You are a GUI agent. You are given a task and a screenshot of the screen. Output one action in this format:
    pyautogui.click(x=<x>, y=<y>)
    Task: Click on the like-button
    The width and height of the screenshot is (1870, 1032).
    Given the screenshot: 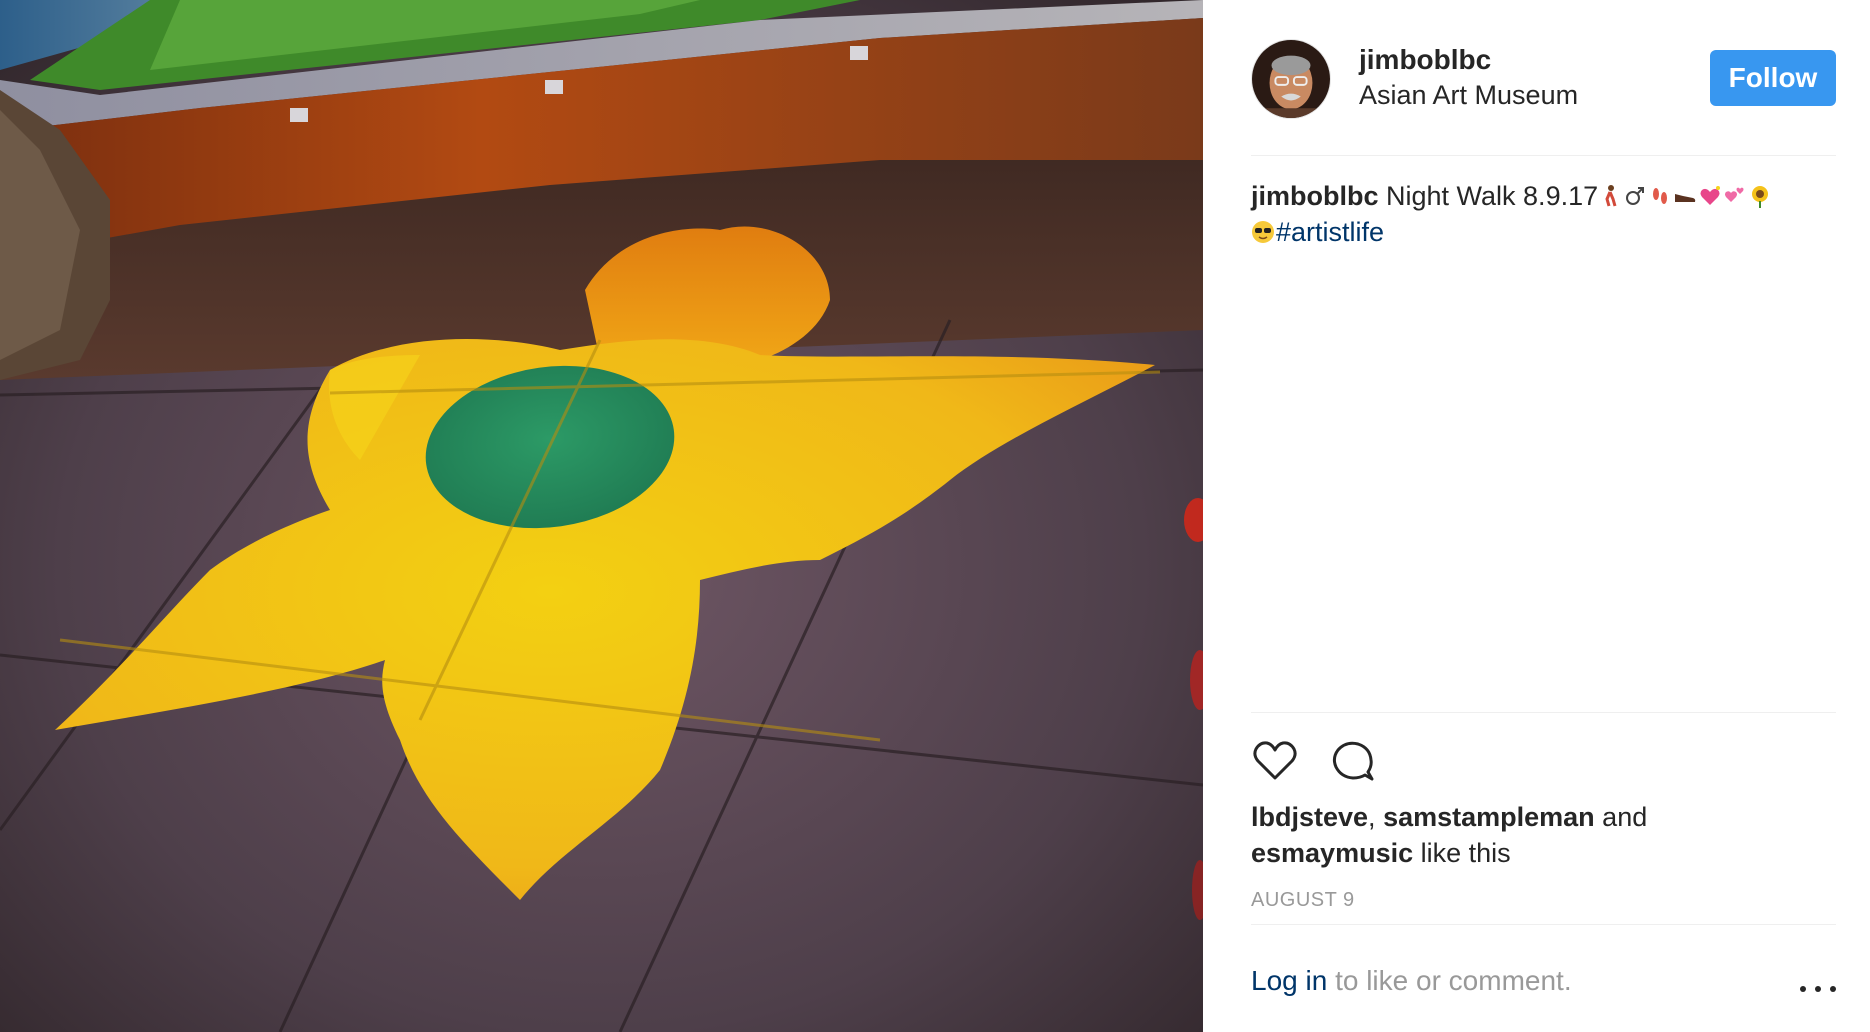 What is the action you would take?
    pyautogui.click(x=1275, y=761)
    